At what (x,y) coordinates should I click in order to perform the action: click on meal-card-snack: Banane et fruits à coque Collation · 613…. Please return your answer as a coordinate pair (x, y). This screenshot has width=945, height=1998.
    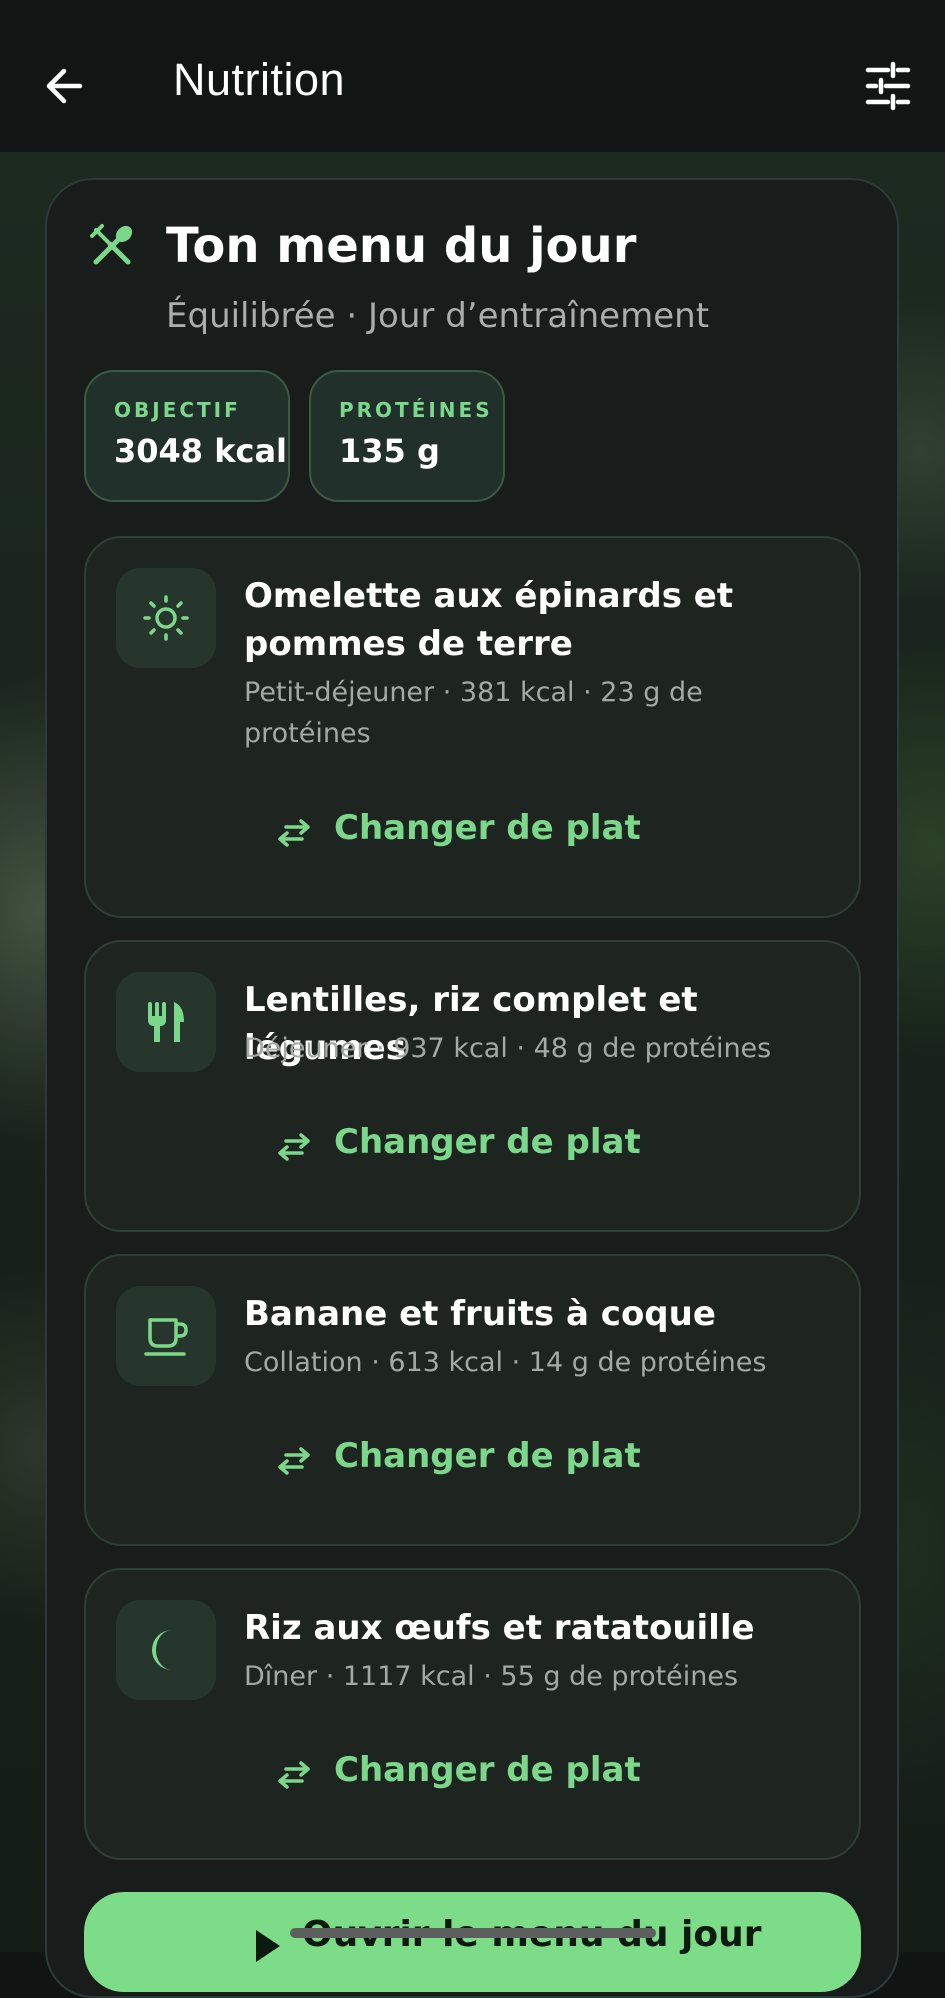
    Looking at the image, I should click on (472, 1400).